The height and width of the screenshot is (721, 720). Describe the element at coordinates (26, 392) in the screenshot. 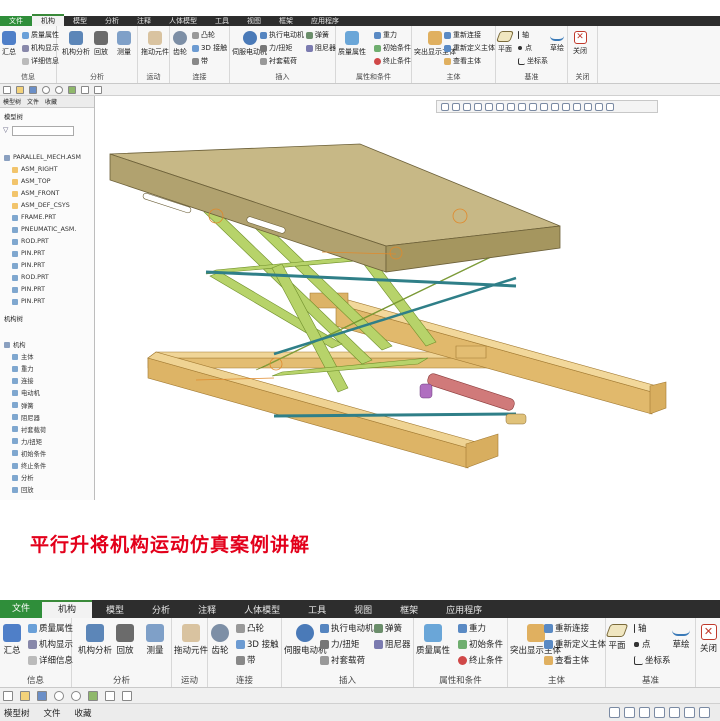

I see `mech-tree-item: 电动机` at that location.